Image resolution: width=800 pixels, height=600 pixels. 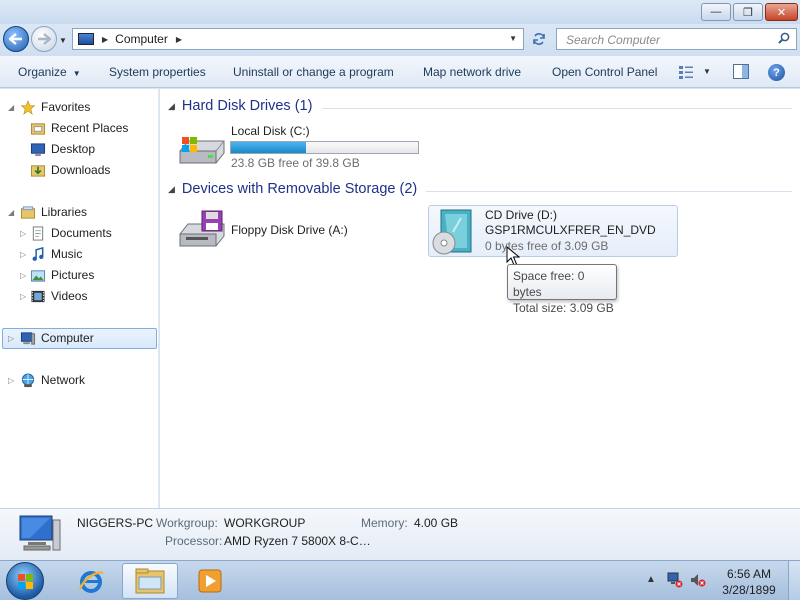 I want to click on cd-drive-icon, so click(x=452, y=232).